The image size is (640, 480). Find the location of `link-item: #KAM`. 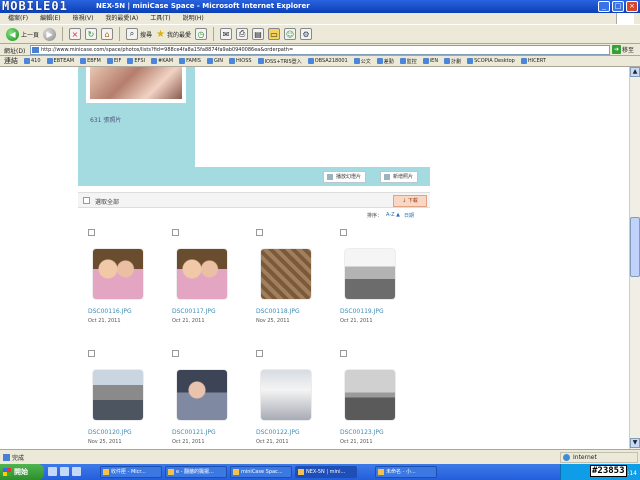

link-item: #KAM is located at coordinates (162, 61).